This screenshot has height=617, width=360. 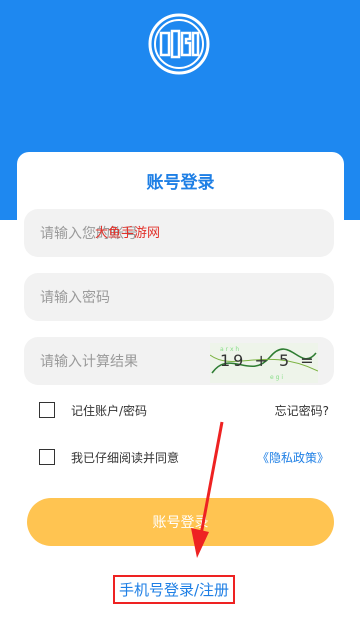 I want to click on forgot-password-link: 忘记密码?, so click(x=302, y=410).